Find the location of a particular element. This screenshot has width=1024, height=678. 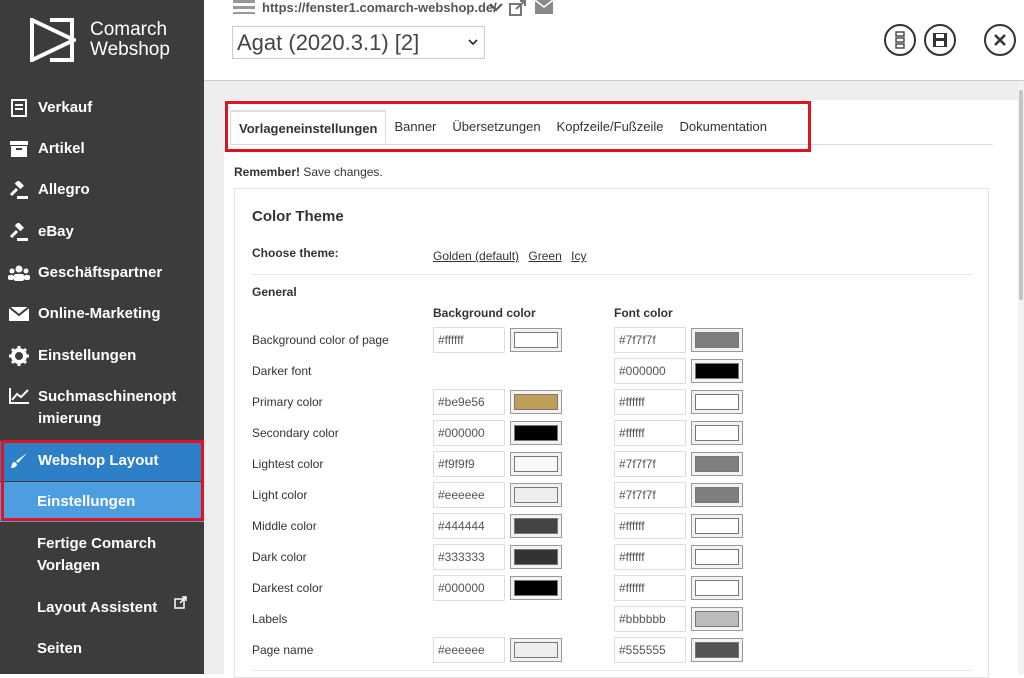

remember-notice: Remember! Save changes. is located at coordinates (308, 172).